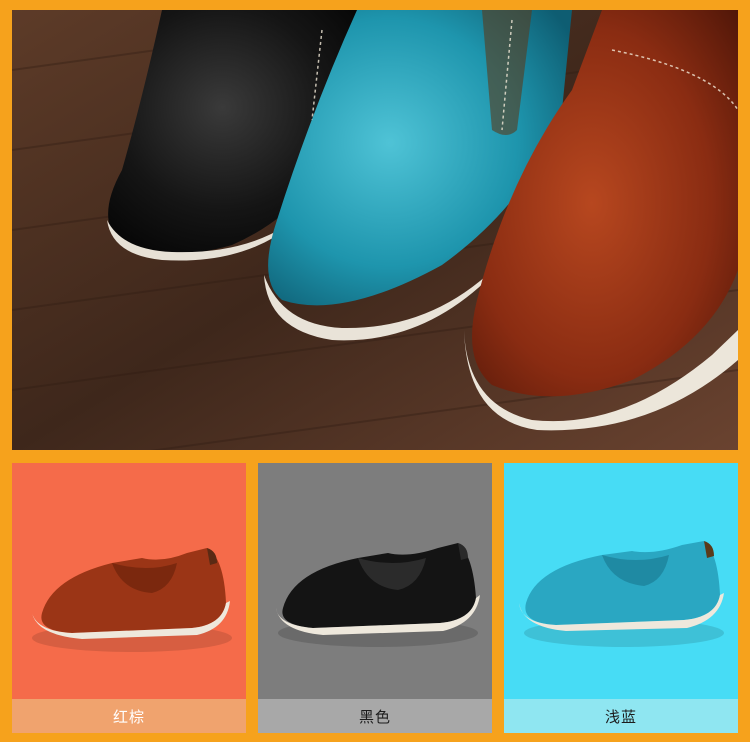  Describe the element at coordinates (375, 716) in the screenshot. I see `variant-label-black: 黑色` at that location.